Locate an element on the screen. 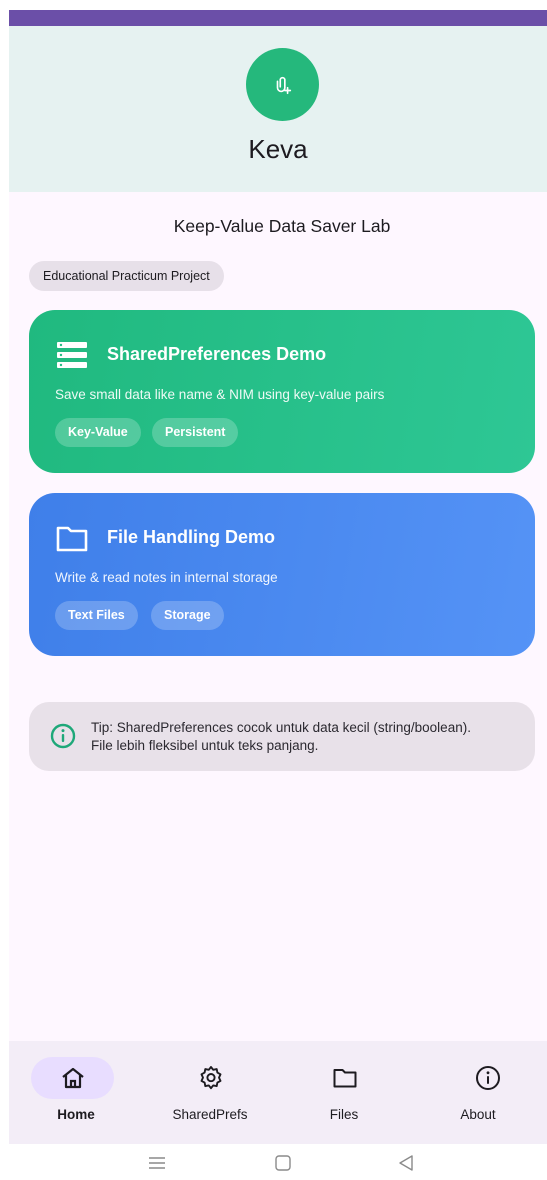  nav-home: Home is located at coordinates (76, 1092).